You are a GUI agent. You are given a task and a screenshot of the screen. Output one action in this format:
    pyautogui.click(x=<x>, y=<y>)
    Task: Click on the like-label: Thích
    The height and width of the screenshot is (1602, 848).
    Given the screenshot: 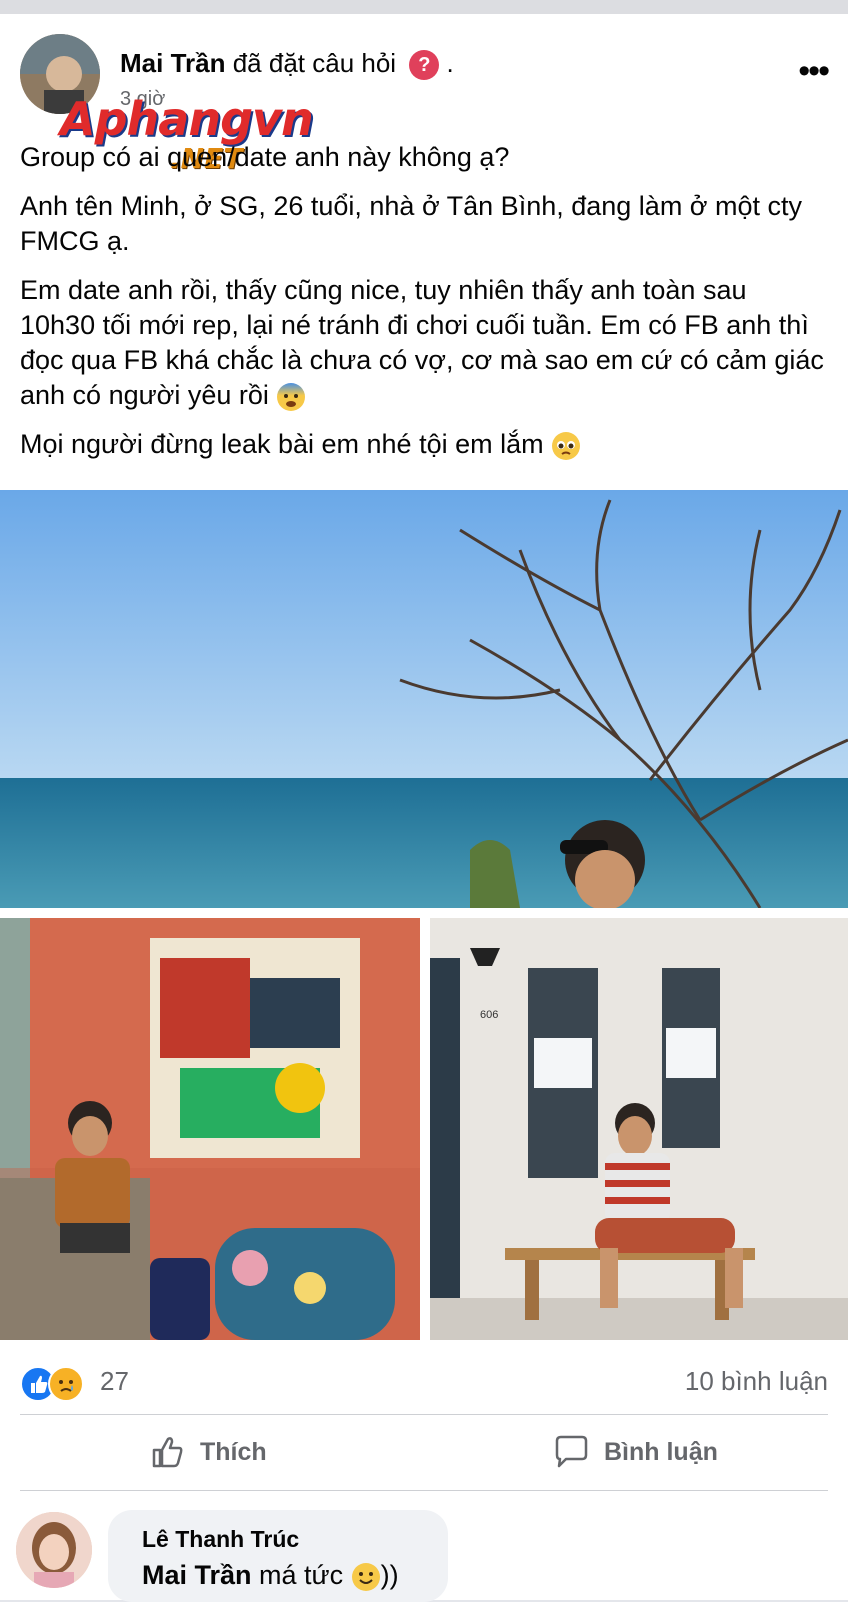 What is the action you would take?
    pyautogui.click(x=233, y=1451)
    